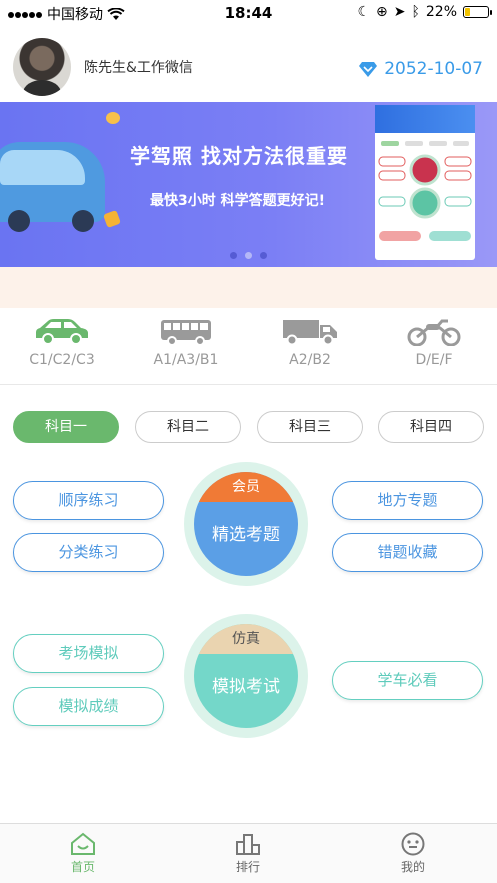 The height and width of the screenshot is (883, 497). I want to click on status-bar: 中国移动 18:44 ☾ ⊕ ➤ ᛒ 22%, so click(248, 13).